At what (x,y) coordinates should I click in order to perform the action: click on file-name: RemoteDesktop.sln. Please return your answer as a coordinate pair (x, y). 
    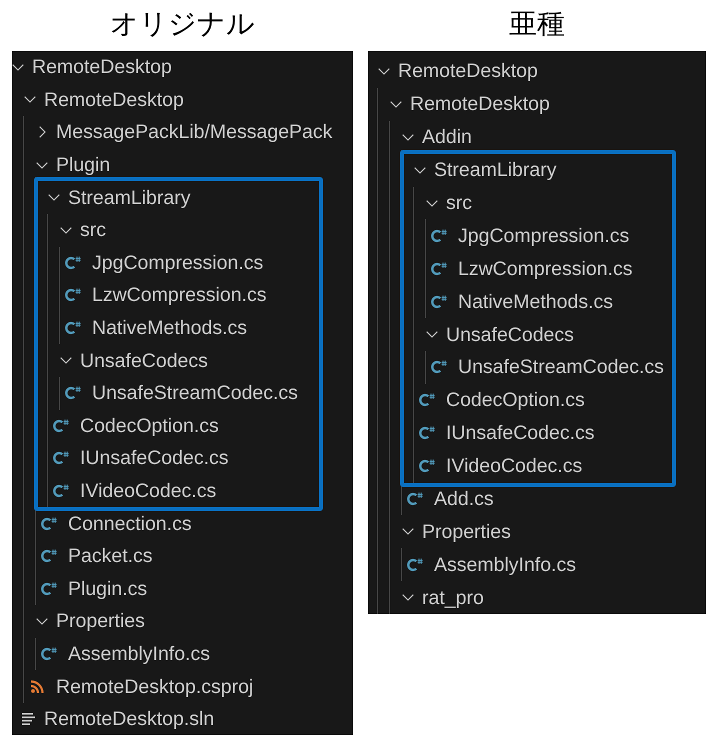
    Looking at the image, I should click on (129, 719).